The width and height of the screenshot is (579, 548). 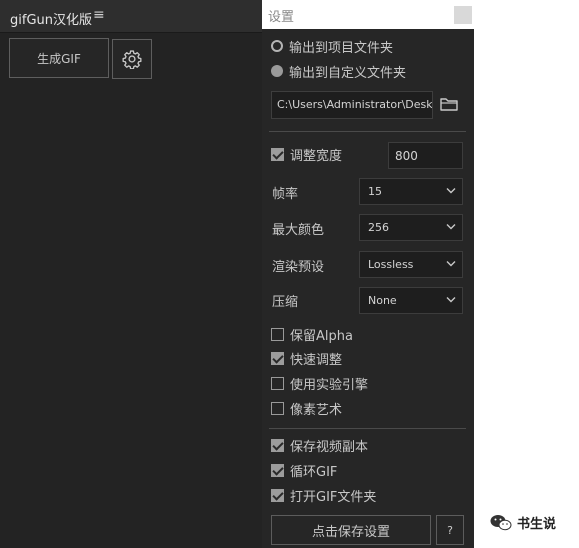 I want to click on experimental-engine-checkbox: 使用实验引擎, so click(x=320, y=383).